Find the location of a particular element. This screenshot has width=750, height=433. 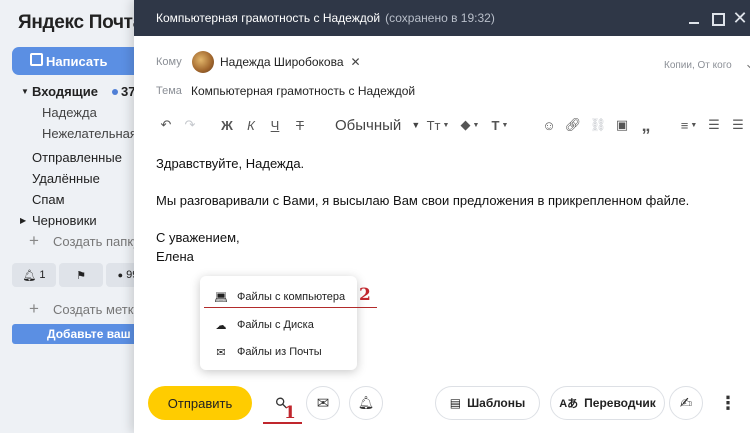

attach-from-disk: ☁ Файлы с Диска is located at coordinates (278, 325).